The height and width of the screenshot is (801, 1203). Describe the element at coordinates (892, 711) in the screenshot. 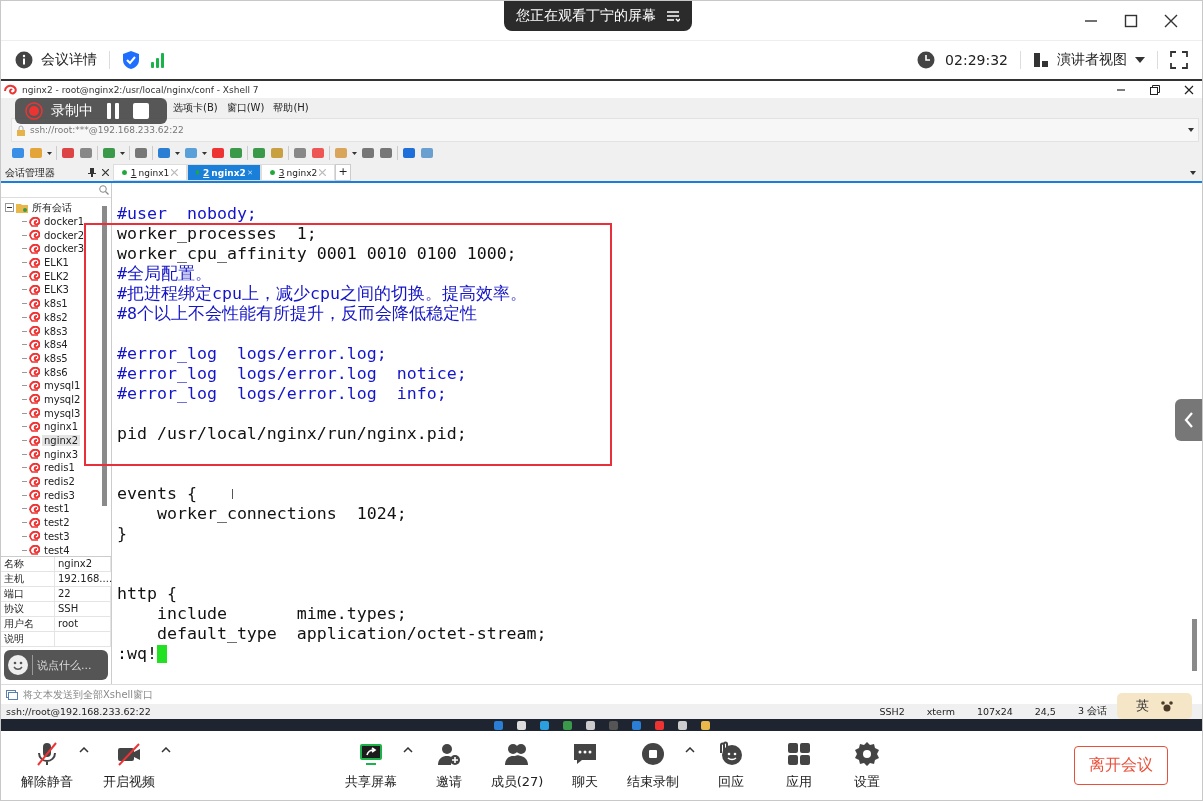

I see `status-item: SSH2` at that location.